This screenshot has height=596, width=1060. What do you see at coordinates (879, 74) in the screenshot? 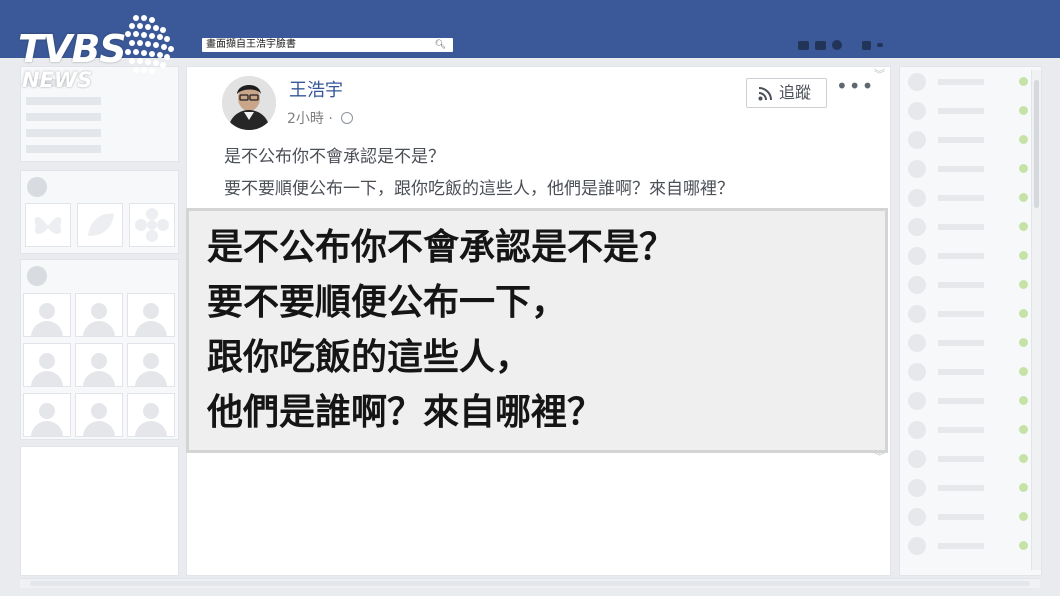
I see `chevron-down-icon: ︾` at bounding box center [879, 74].